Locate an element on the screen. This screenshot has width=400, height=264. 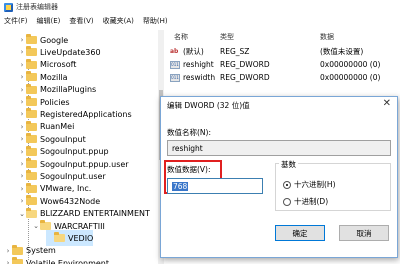
ok-button: 确定 is located at coordinates (300, 233).